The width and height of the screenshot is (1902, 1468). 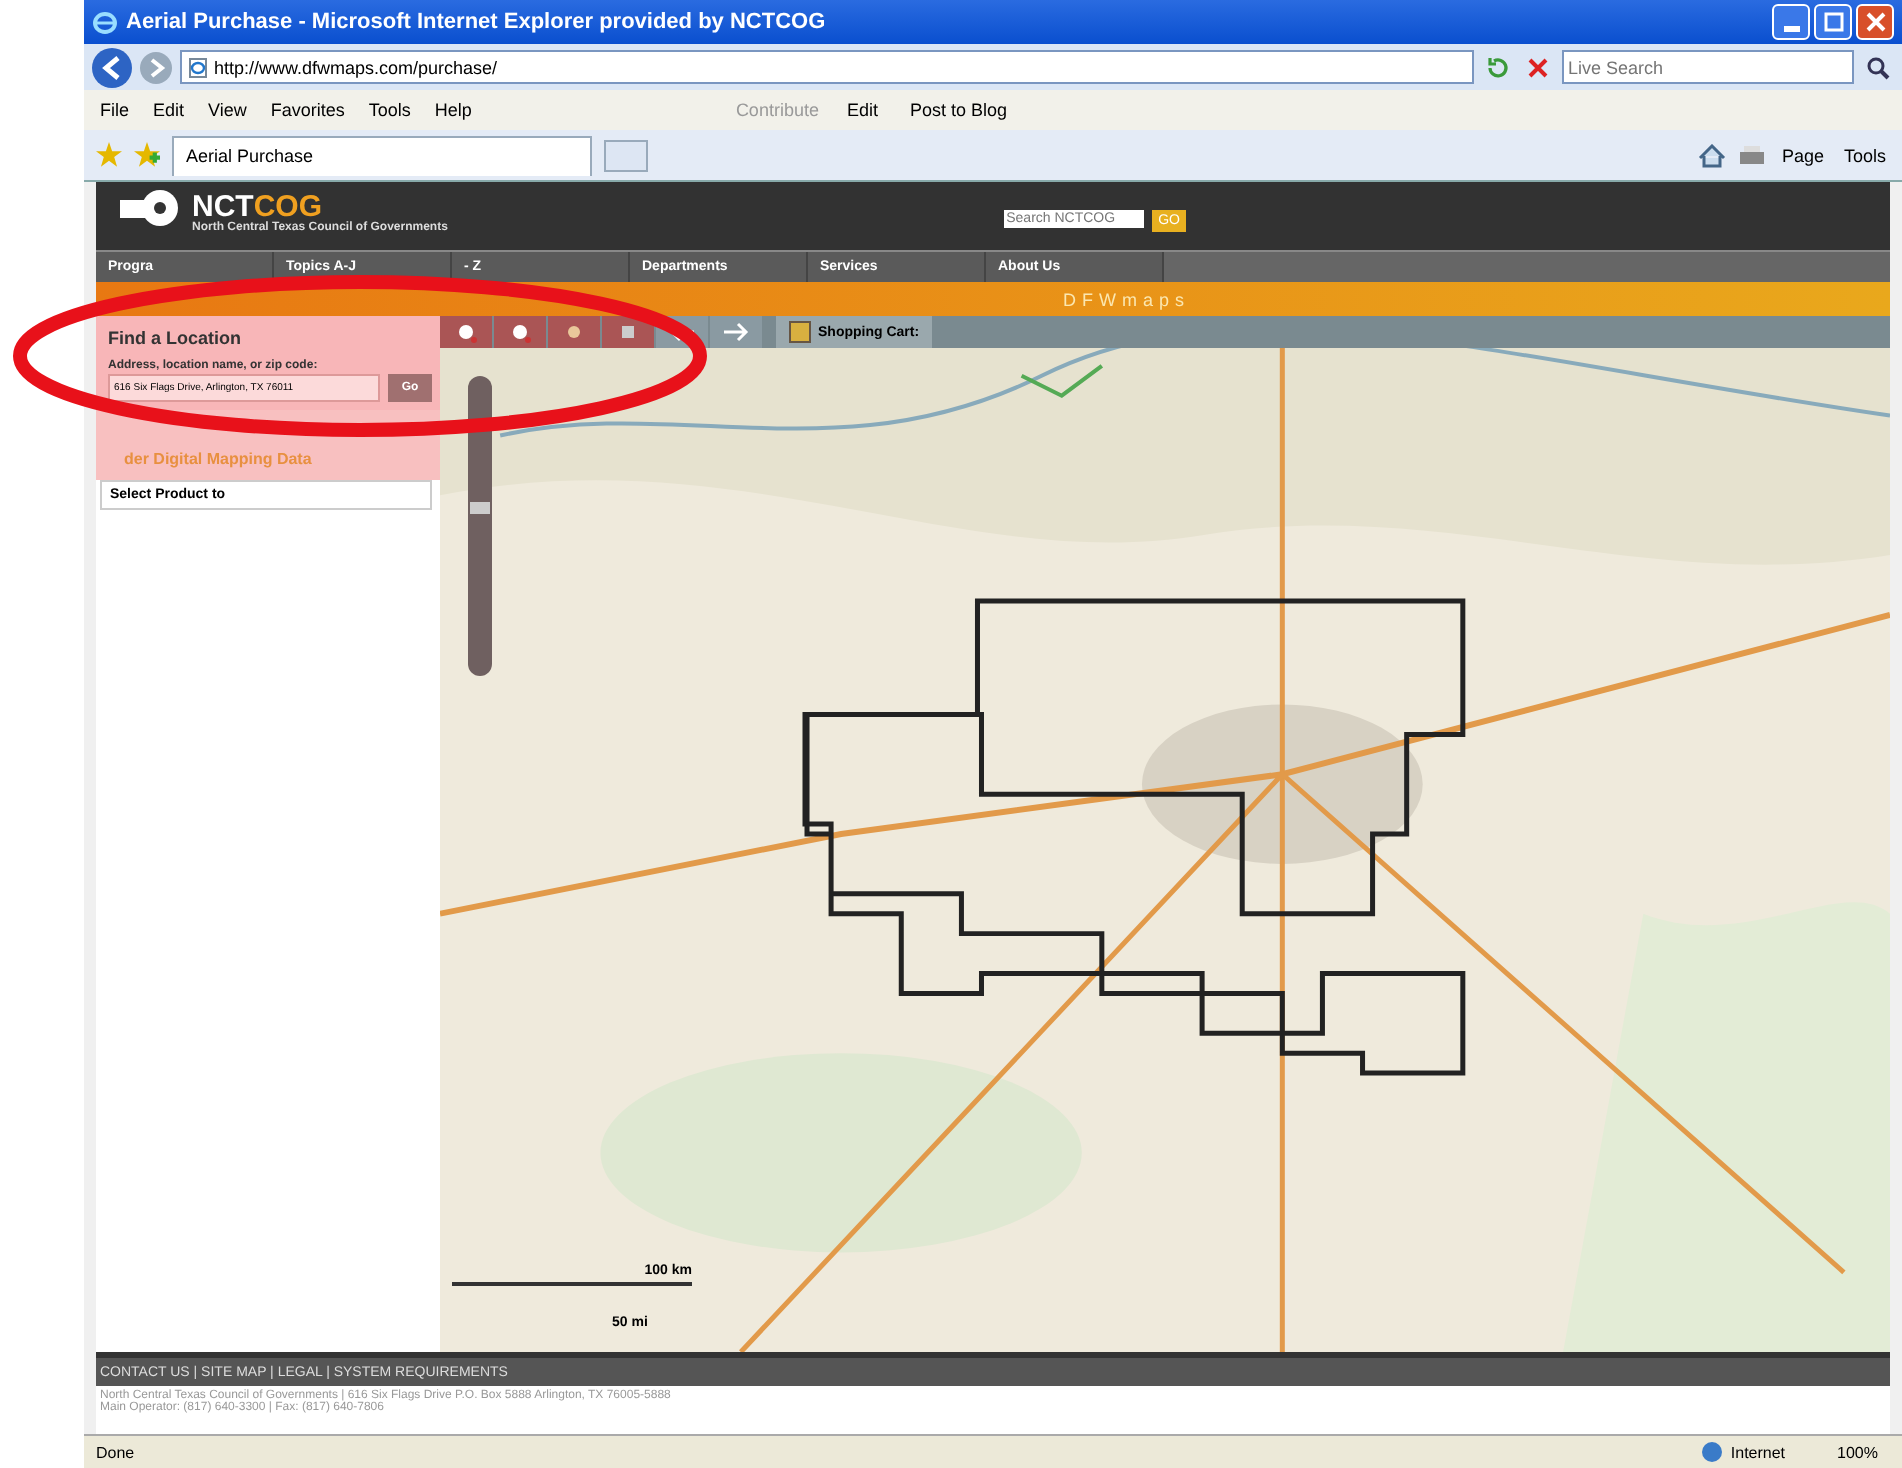 I want to click on forward-button, so click(x=156, y=67).